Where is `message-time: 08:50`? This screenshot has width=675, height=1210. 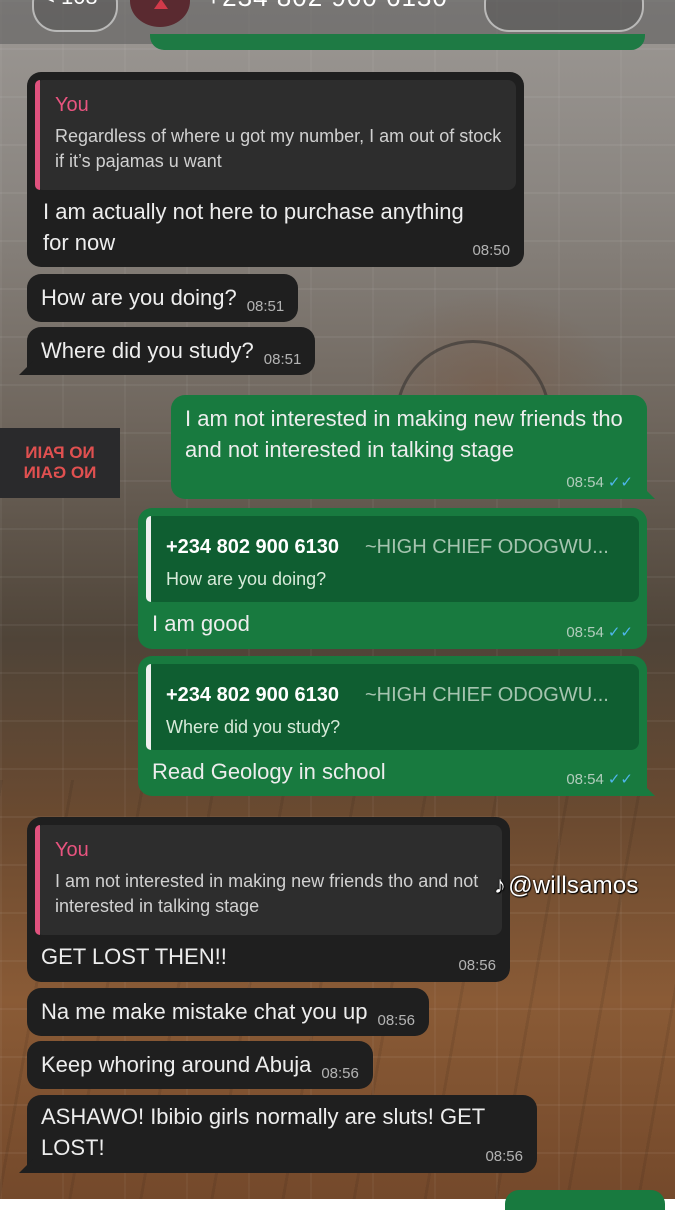 message-time: 08:50 is located at coordinates (491, 250).